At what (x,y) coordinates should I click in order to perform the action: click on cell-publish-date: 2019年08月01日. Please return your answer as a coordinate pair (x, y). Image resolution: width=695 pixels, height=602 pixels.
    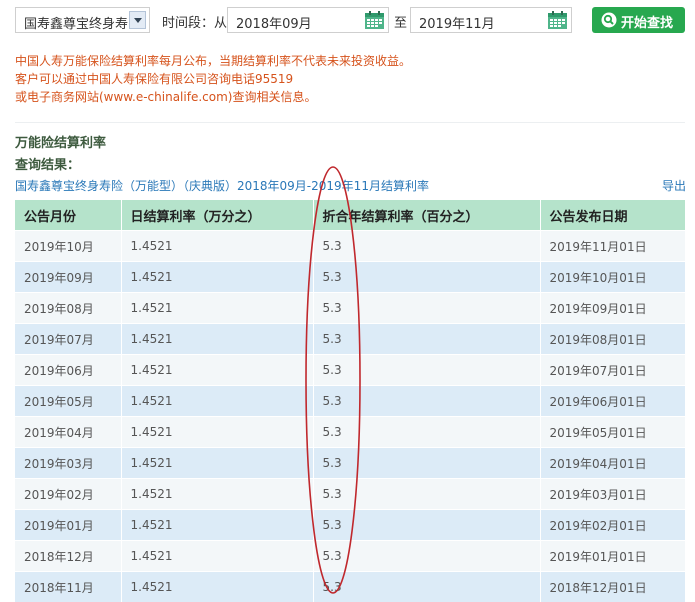
    Looking at the image, I should click on (612, 339).